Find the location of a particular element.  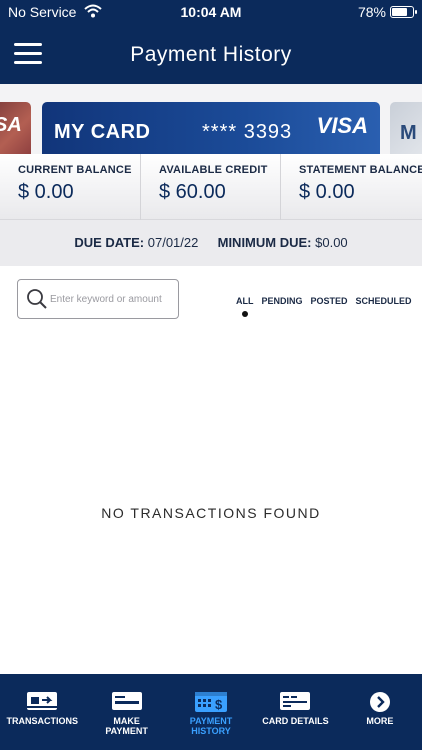

battery-percent: 78% is located at coordinates (371, 12).